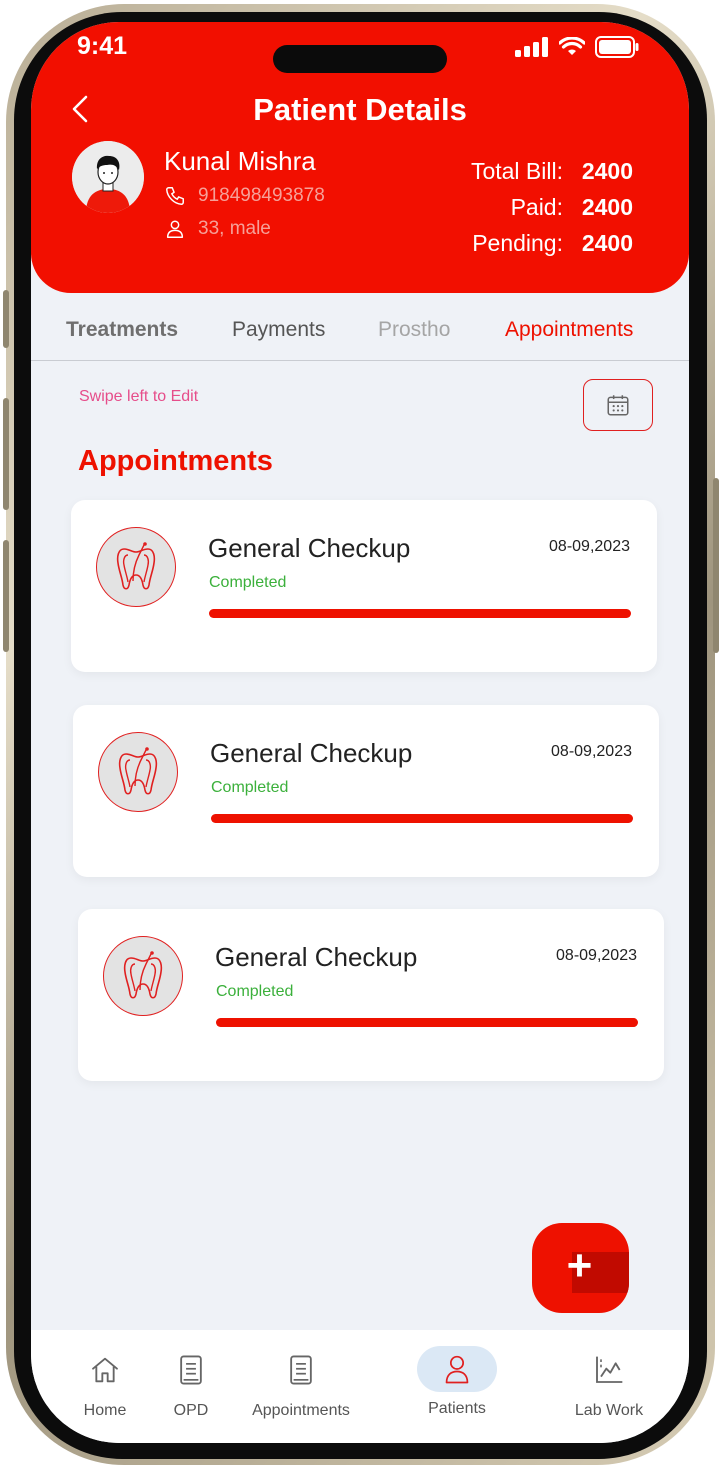 The image size is (721, 1471). What do you see at coordinates (609, 1410) in the screenshot?
I see `nav-lab-work-label: Lab Work` at bounding box center [609, 1410].